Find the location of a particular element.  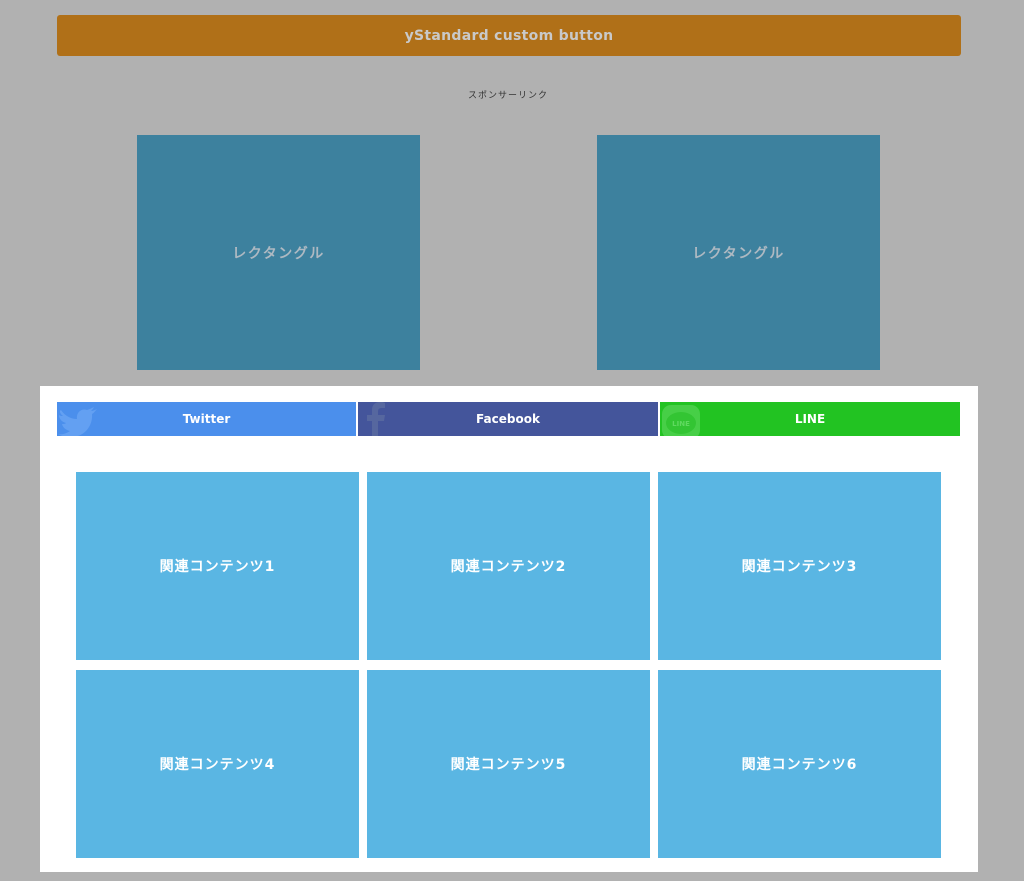

line-label: LINE is located at coordinates (810, 419).